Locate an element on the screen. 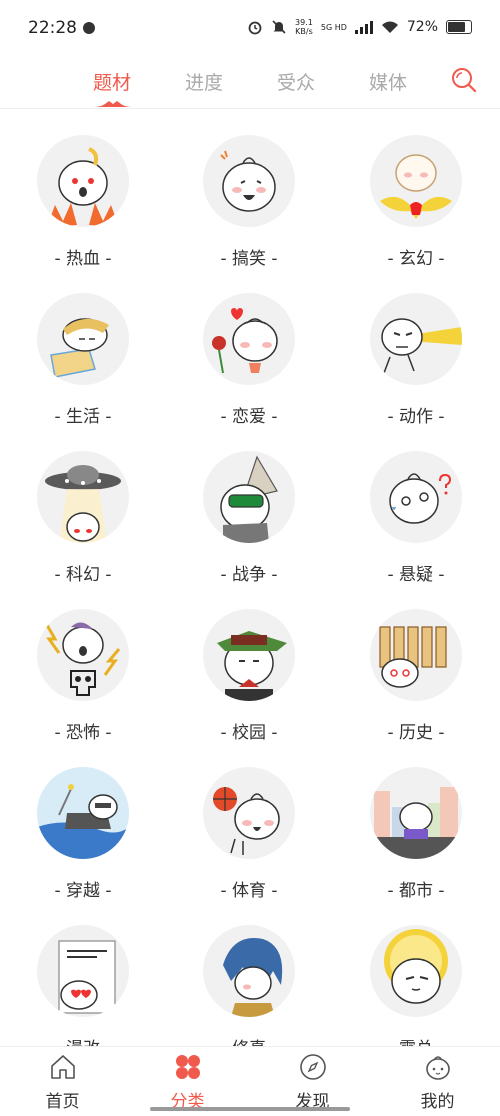 Image resolution: width=500 pixels, height=1116 pixels. mascot-cultivation-icon is located at coordinates (249, 971).